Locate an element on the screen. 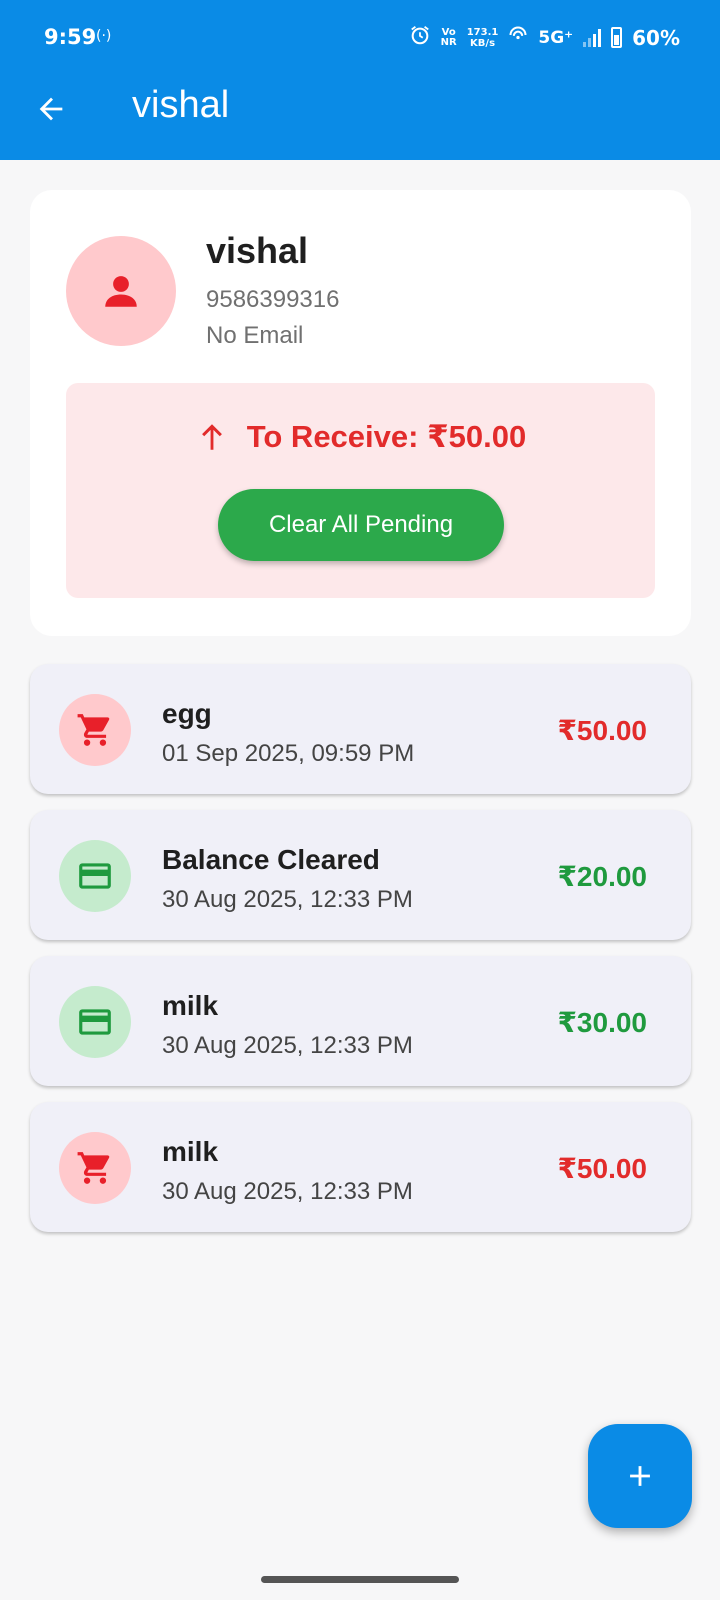 The height and width of the screenshot is (1600, 720). arrow-up-icon is located at coordinates (211, 437).